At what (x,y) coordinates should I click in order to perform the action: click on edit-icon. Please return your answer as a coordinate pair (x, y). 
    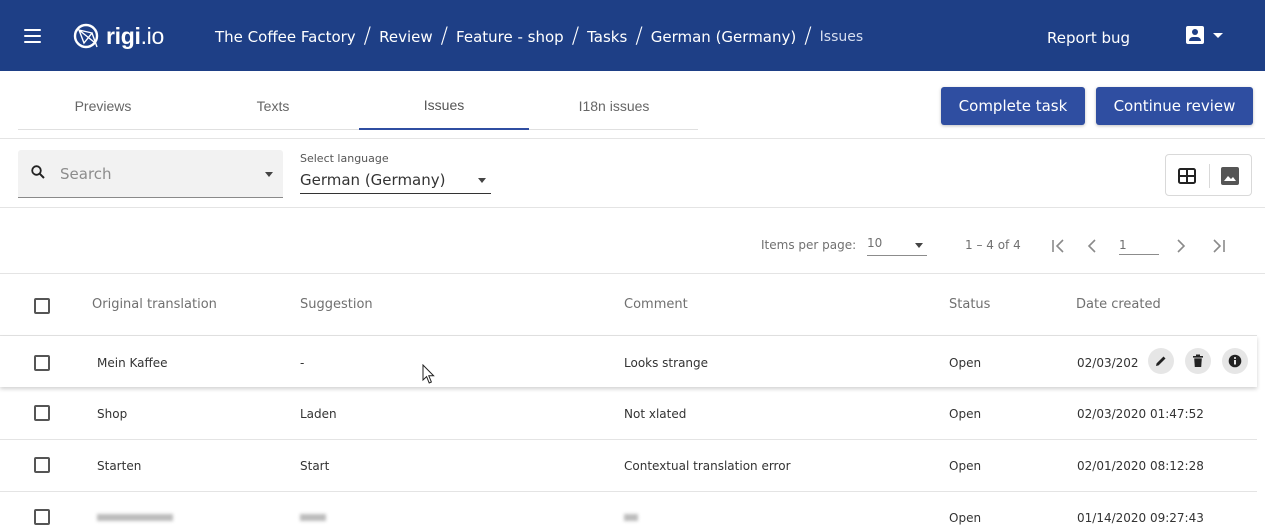
    Looking at the image, I should click on (1161, 361).